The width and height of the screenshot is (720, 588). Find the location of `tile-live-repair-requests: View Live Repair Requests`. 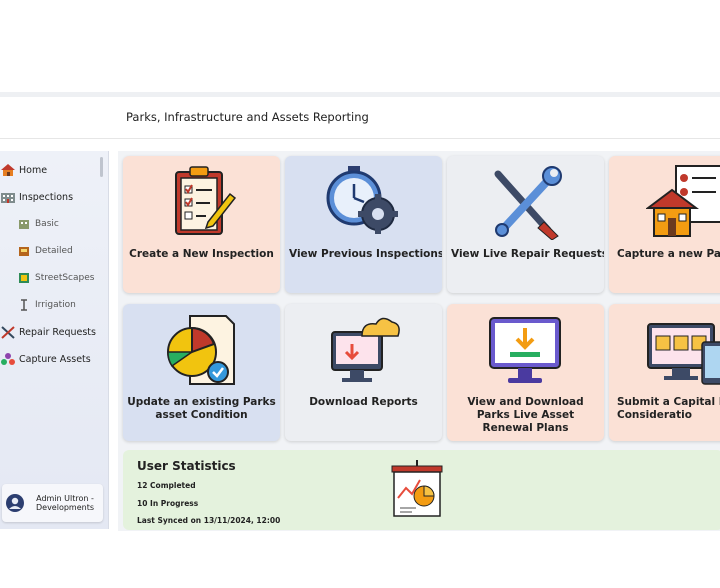

tile-live-repair-requests: View Live Repair Requests is located at coordinates (525, 224).